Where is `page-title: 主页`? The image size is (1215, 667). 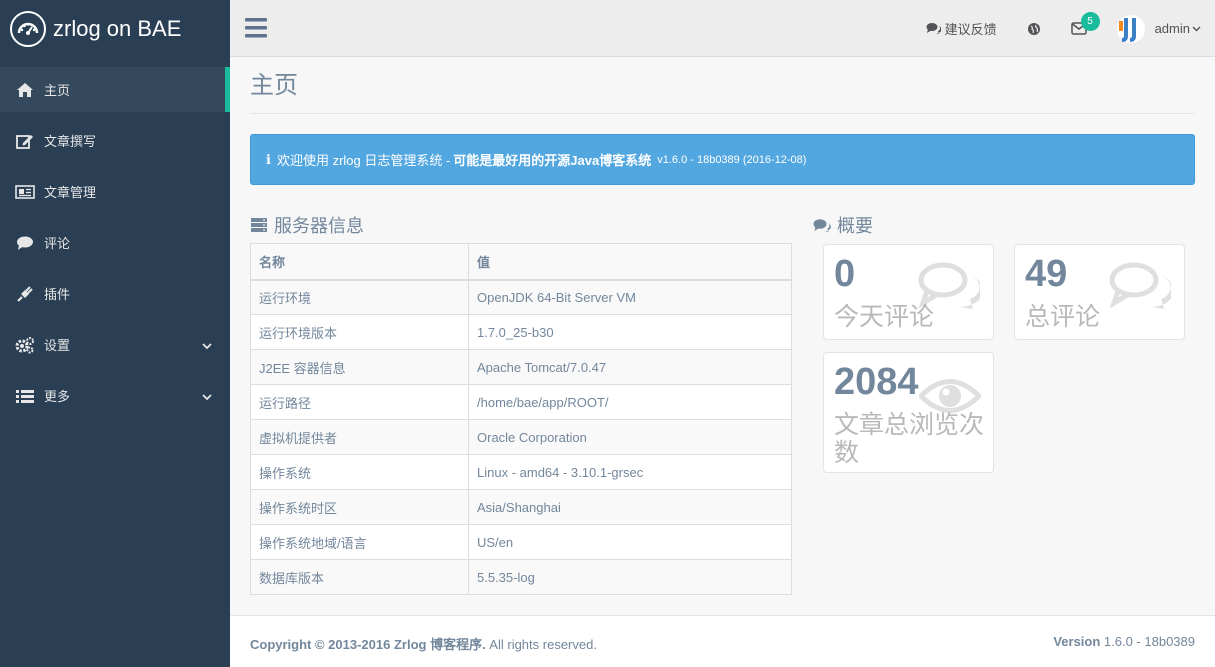
page-title: 主页 is located at coordinates (274, 85).